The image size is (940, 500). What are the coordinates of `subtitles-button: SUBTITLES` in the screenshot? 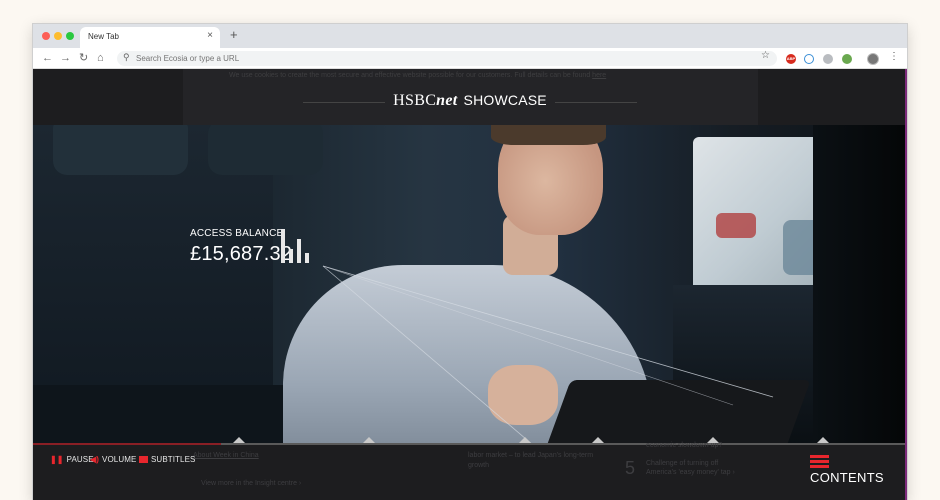 It's located at (167, 459).